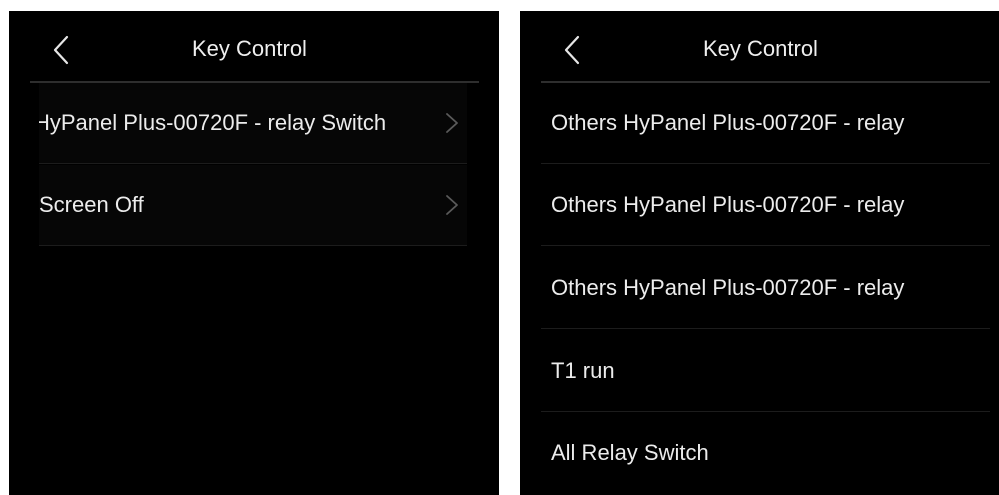 The image size is (999, 495). What do you see at coordinates (765, 371) in the screenshot?
I see `list-item-t1-run: T1 run` at bounding box center [765, 371].